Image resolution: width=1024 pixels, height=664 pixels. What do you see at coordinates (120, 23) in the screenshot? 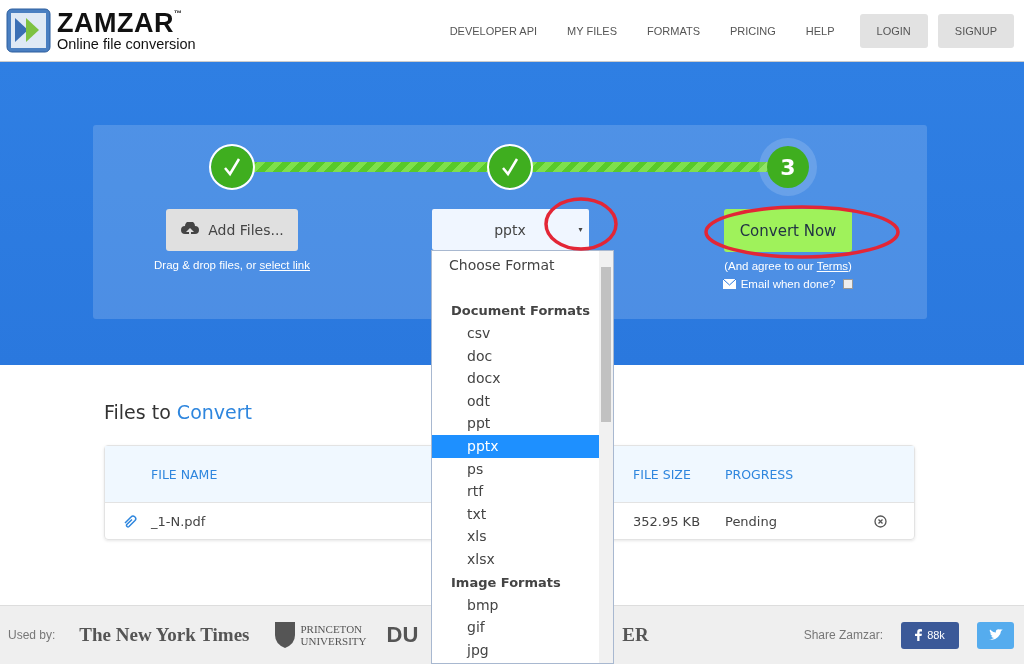
I see `brand-name: ZAMZAR™` at bounding box center [120, 23].